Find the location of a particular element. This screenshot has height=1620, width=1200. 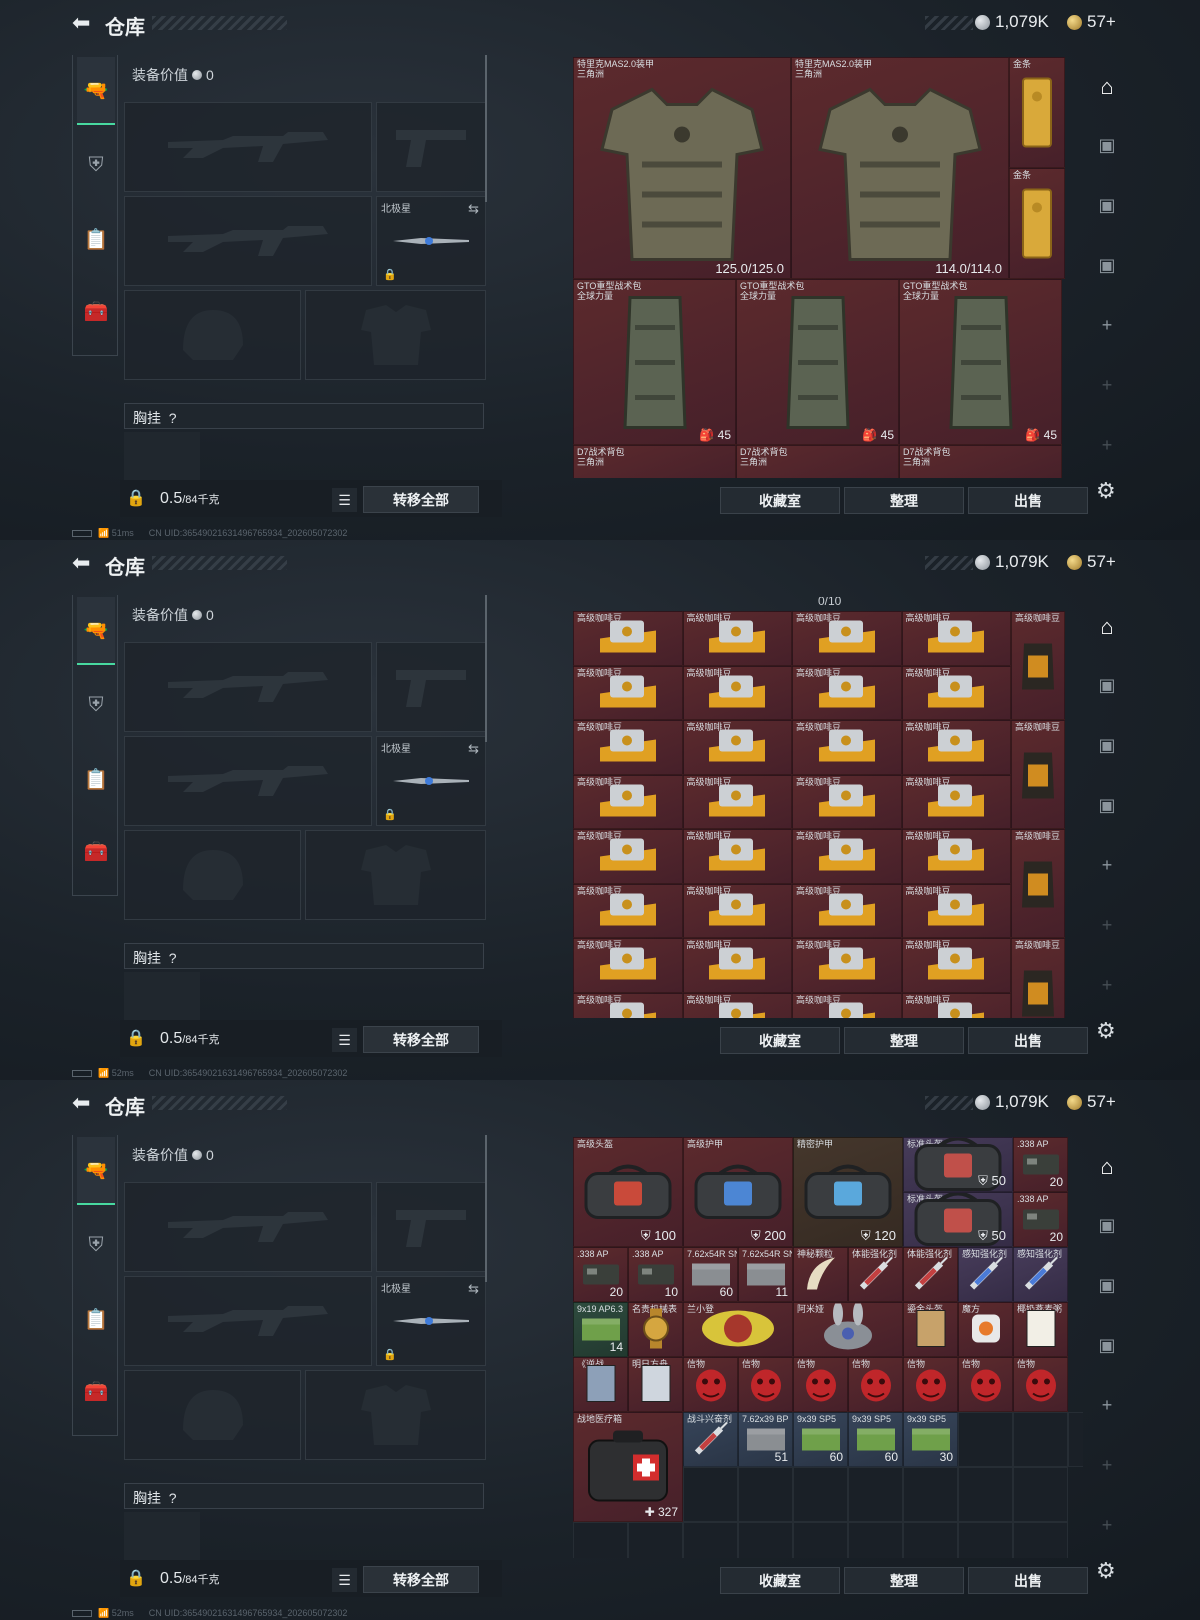

pistol-slot is located at coordinates (431, 1227).